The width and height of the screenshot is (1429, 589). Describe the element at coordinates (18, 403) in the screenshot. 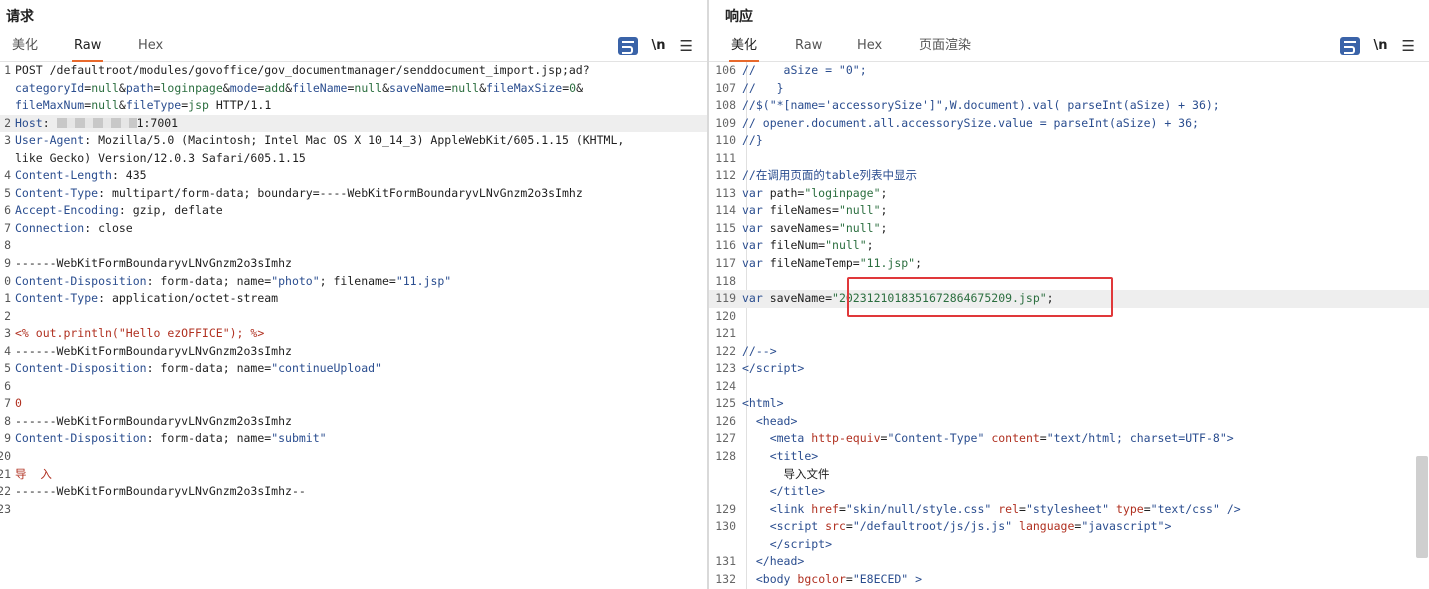

I see `code-text: 0` at that location.